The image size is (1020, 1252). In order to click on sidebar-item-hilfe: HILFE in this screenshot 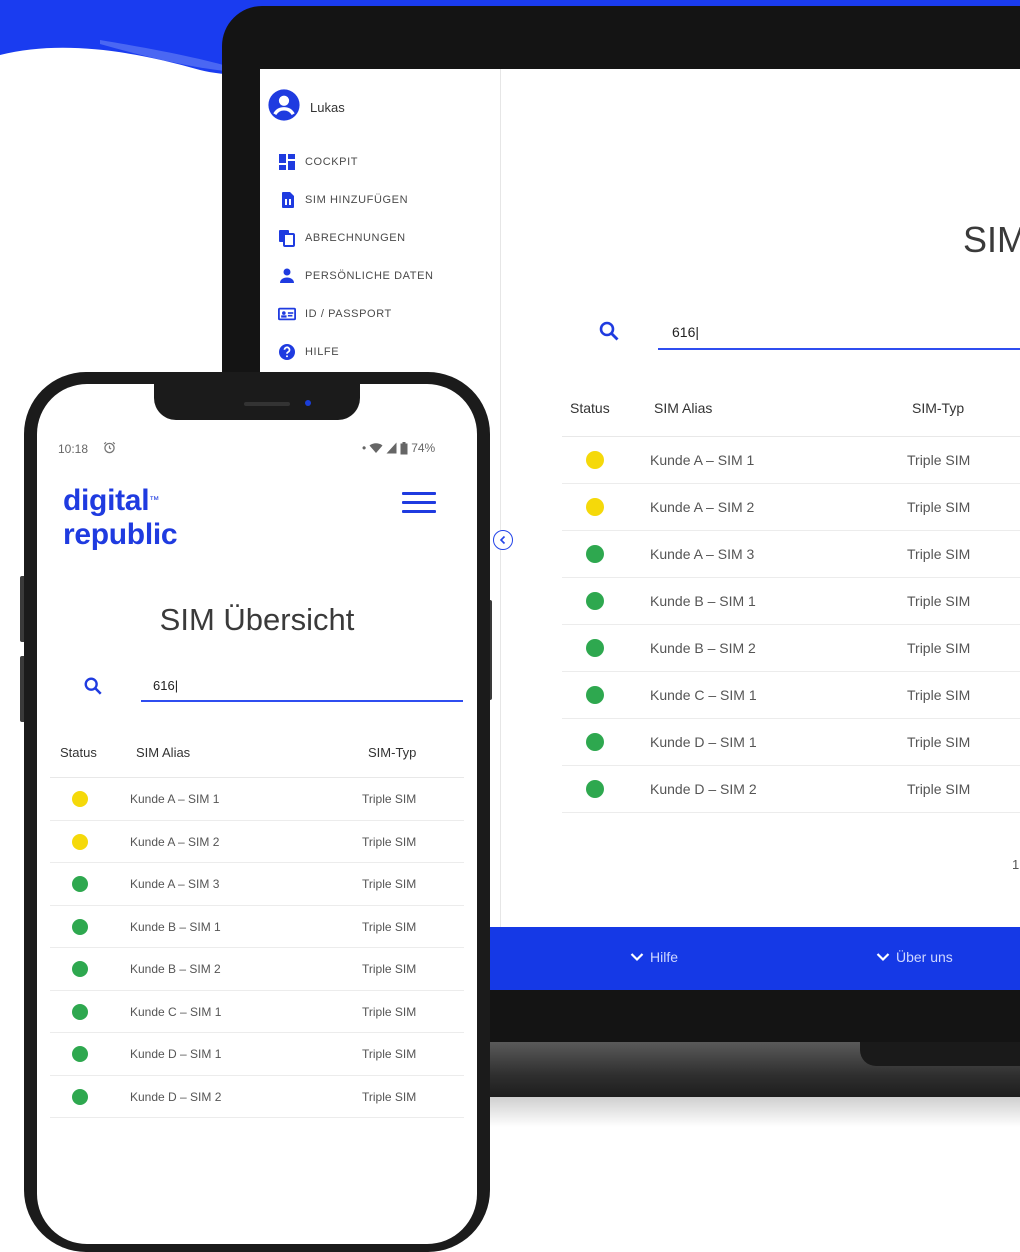, I will do `click(356, 352)`.